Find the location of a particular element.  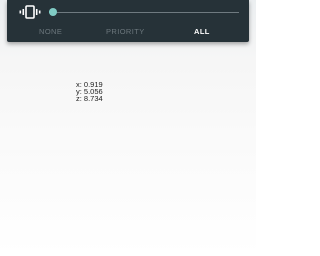

volume-panel: NONE PRIORITY ALL is located at coordinates (128, 21).